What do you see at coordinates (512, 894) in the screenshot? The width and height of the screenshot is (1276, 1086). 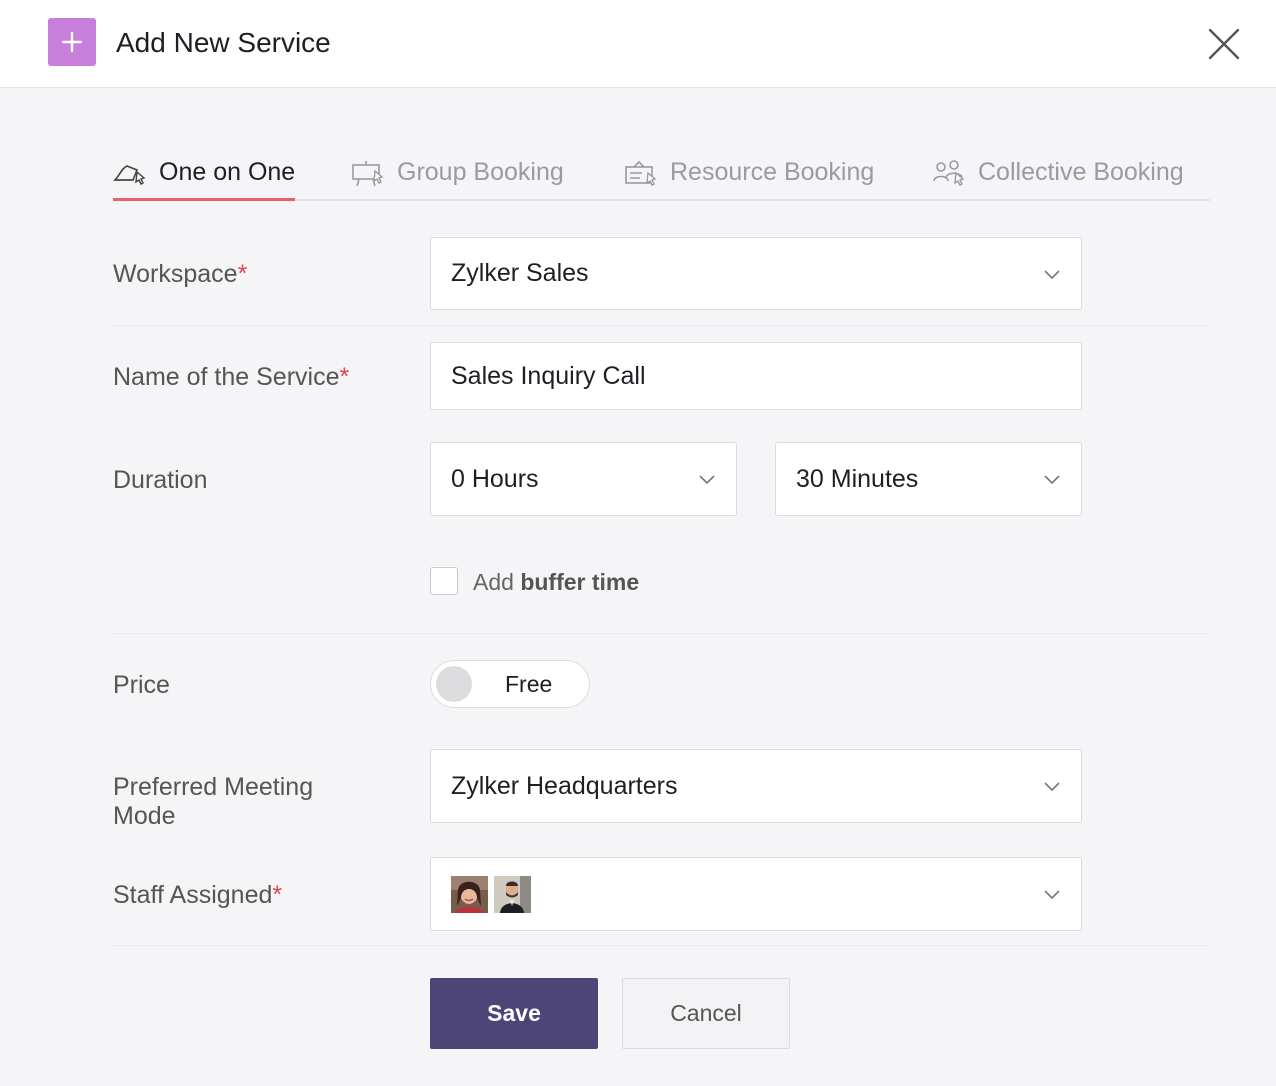 I see `staff-avatar-man` at bounding box center [512, 894].